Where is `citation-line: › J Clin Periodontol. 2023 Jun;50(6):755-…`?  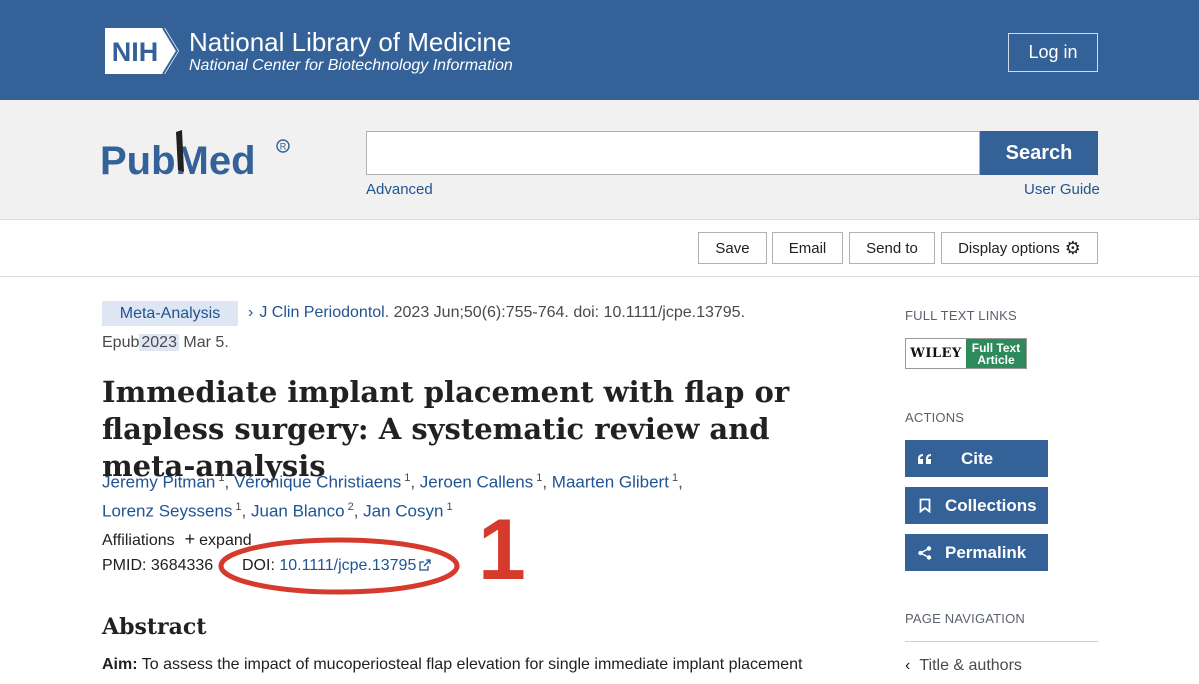 citation-line: › J Clin Periodontol. 2023 Jun;50(6):755-… is located at coordinates (496, 313).